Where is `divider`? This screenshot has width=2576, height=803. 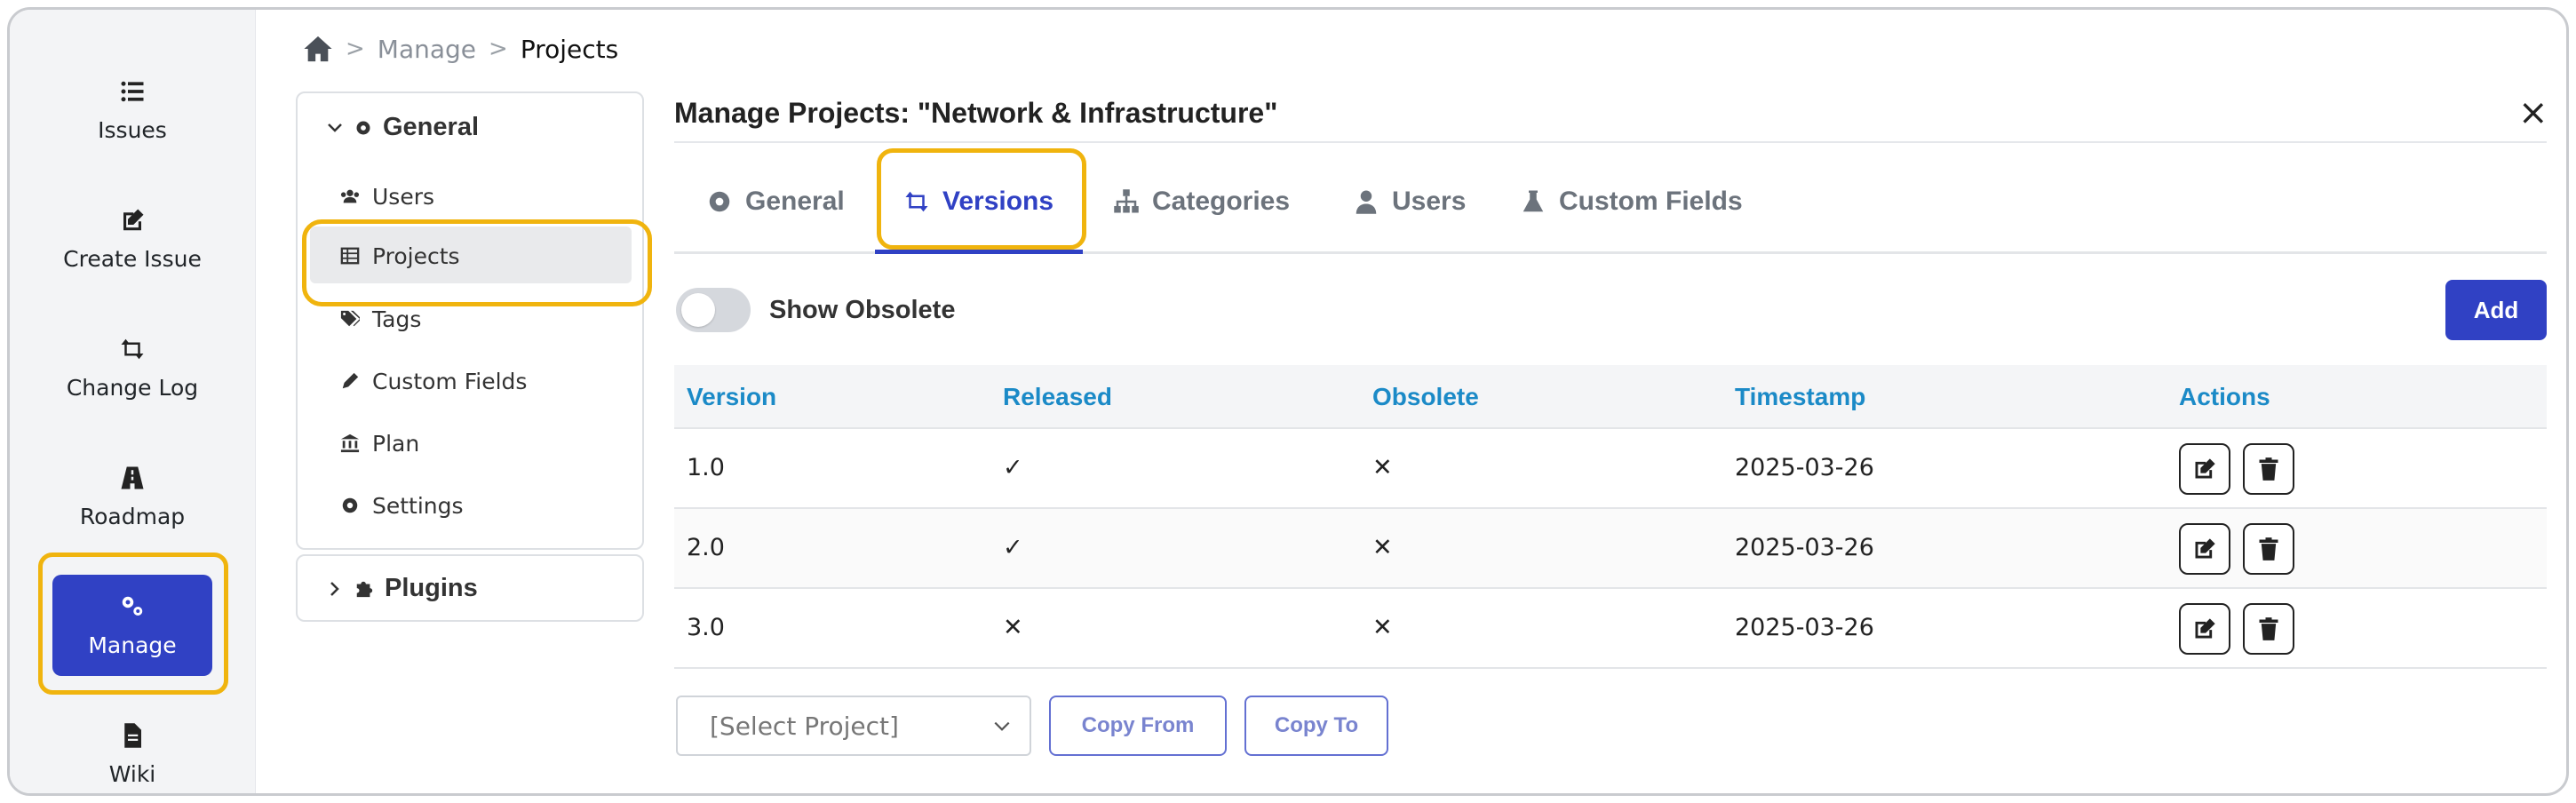
divider is located at coordinates (1610, 142).